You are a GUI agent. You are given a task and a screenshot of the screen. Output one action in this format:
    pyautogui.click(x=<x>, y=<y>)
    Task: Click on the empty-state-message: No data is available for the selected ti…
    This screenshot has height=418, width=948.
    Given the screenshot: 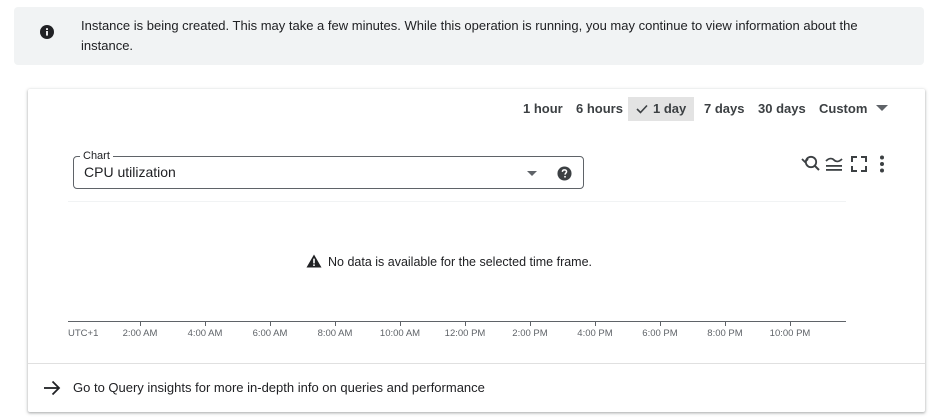 What is the action you would take?
    pyautogui.click(x=460, y=262)
    